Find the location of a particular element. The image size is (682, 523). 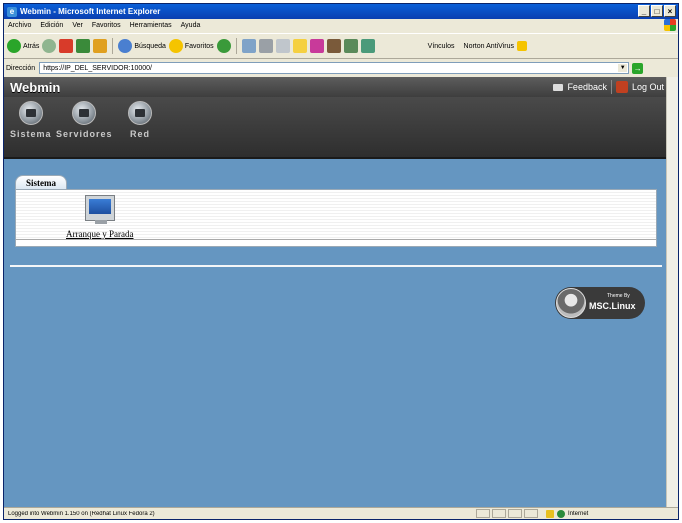

ie-icon: e is located at coordinates (12, 11).